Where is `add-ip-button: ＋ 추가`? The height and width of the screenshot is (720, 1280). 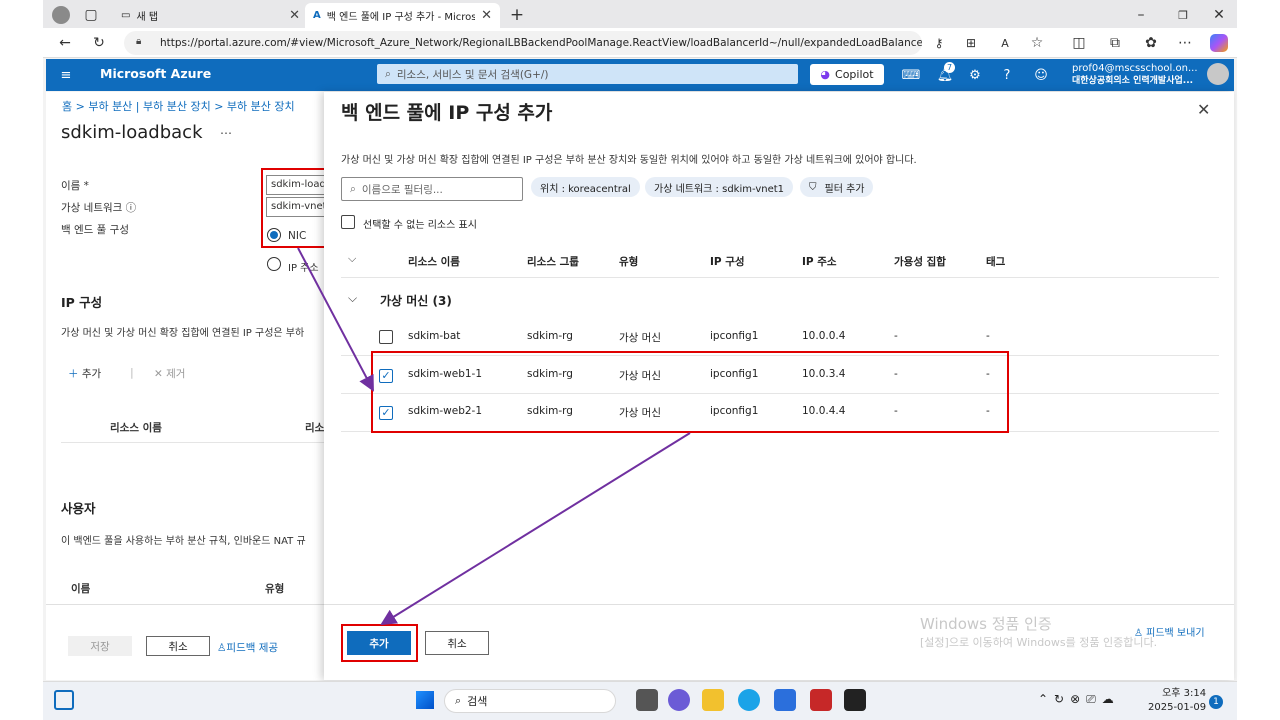 add-ip-button: ＋ 추가 is located at coordinates (84, 373).